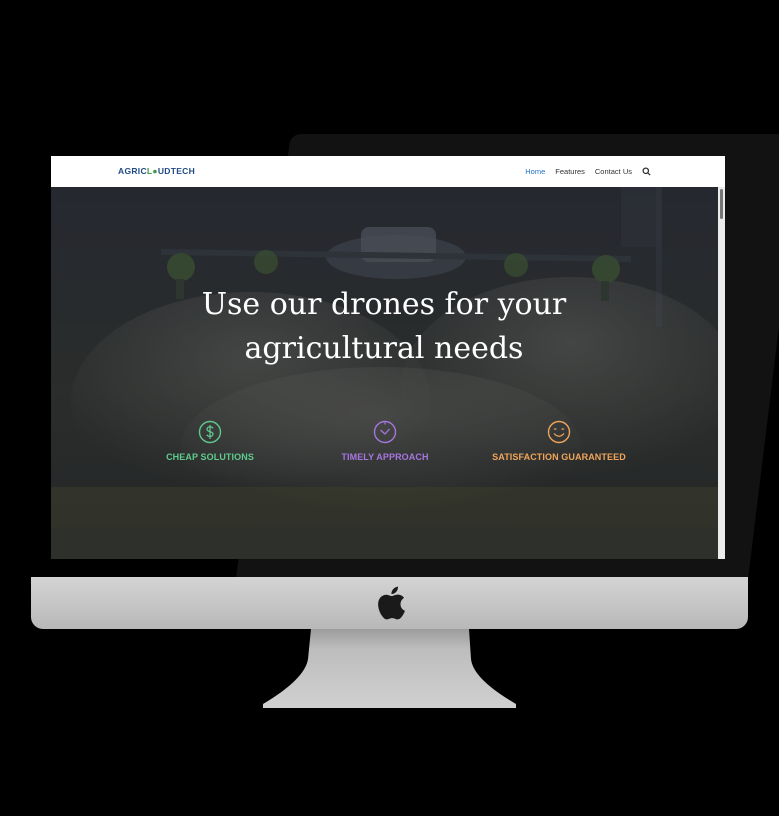 The image size is (779, 816). I want to click on clock-icon, so click(385, 432).